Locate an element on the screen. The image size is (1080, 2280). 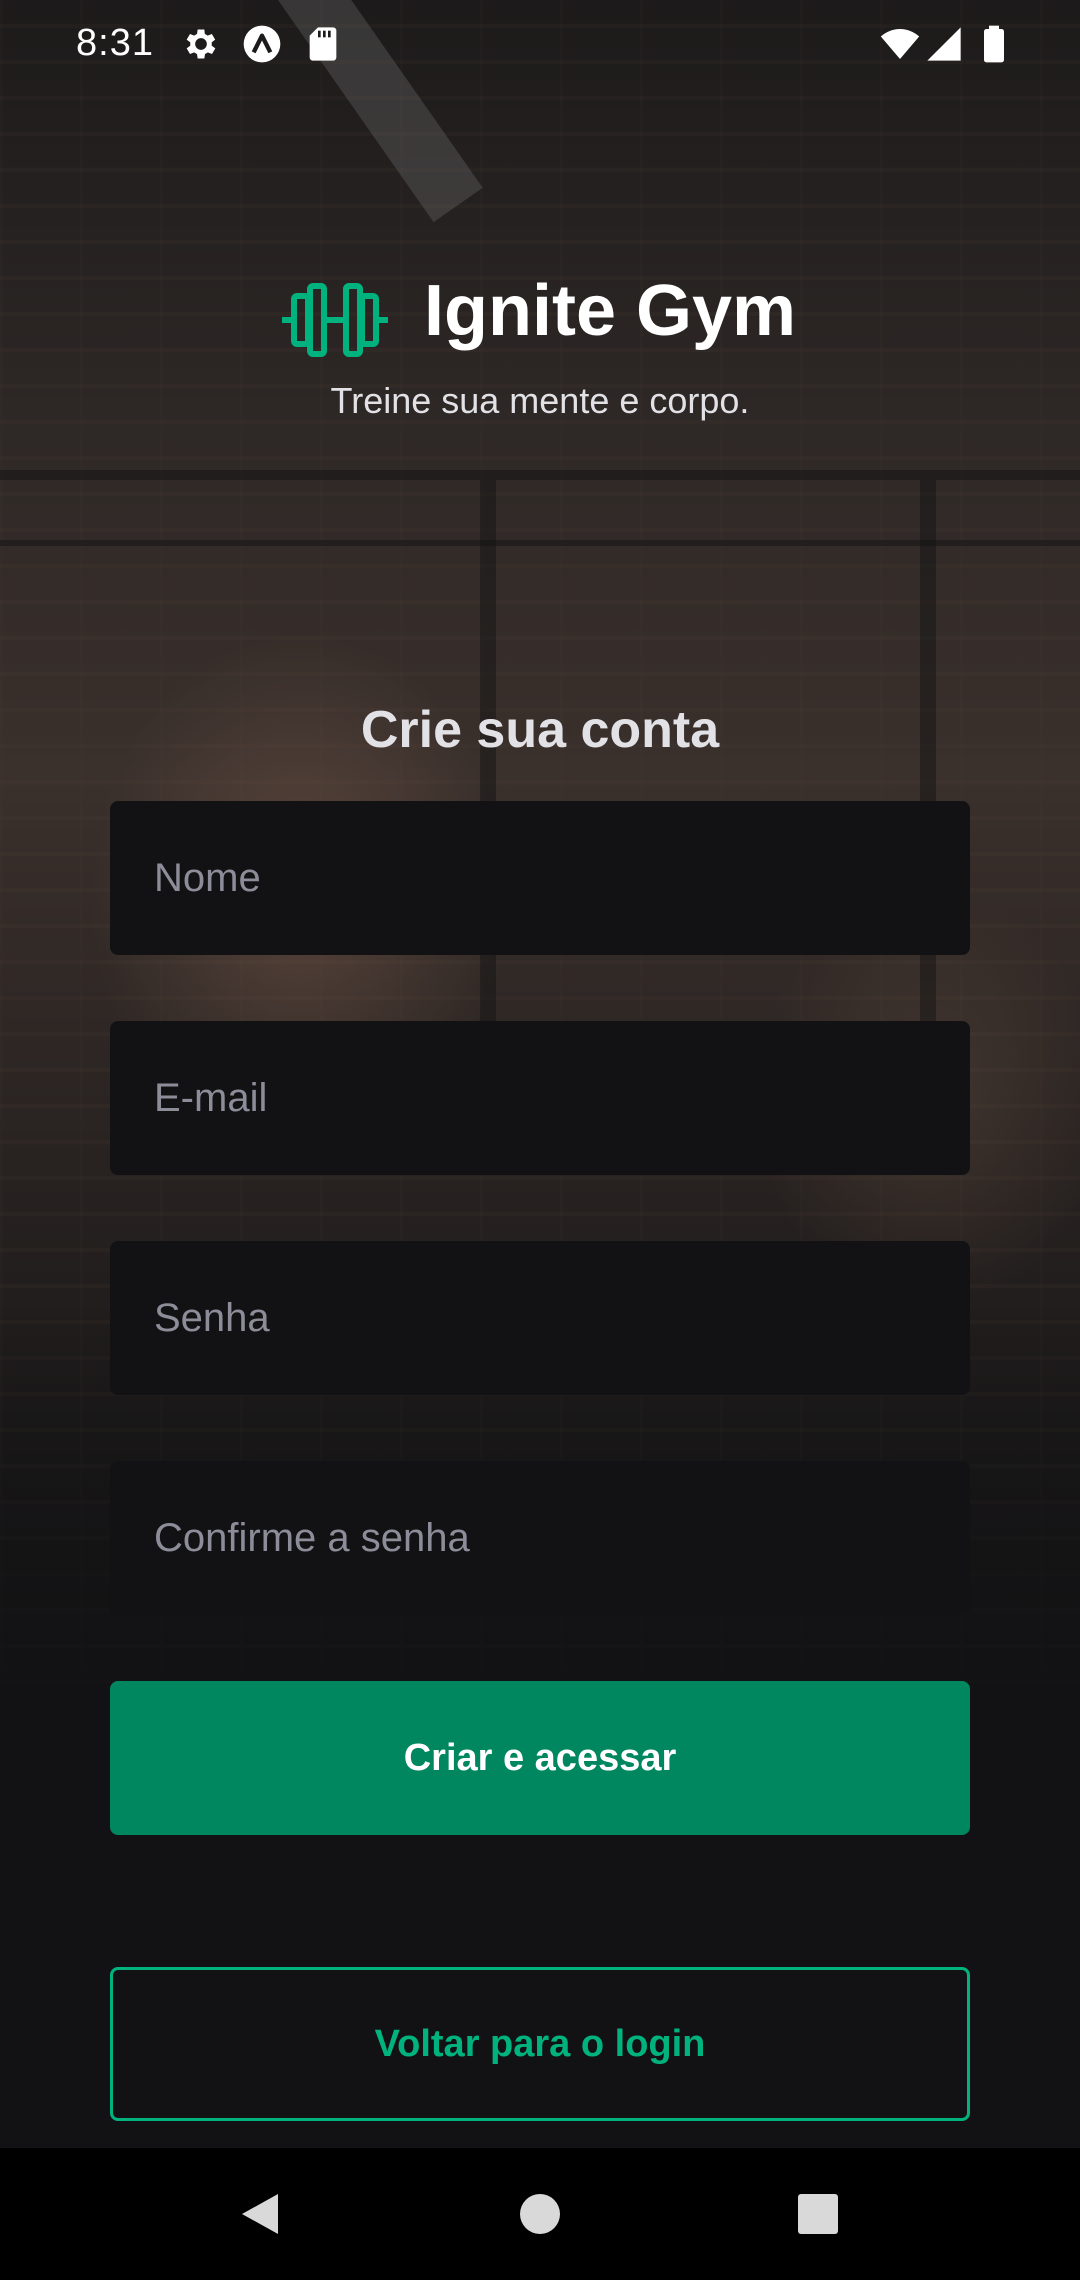
back-to-login-label: Voltar para o login is located at coordinates (540, 2043).